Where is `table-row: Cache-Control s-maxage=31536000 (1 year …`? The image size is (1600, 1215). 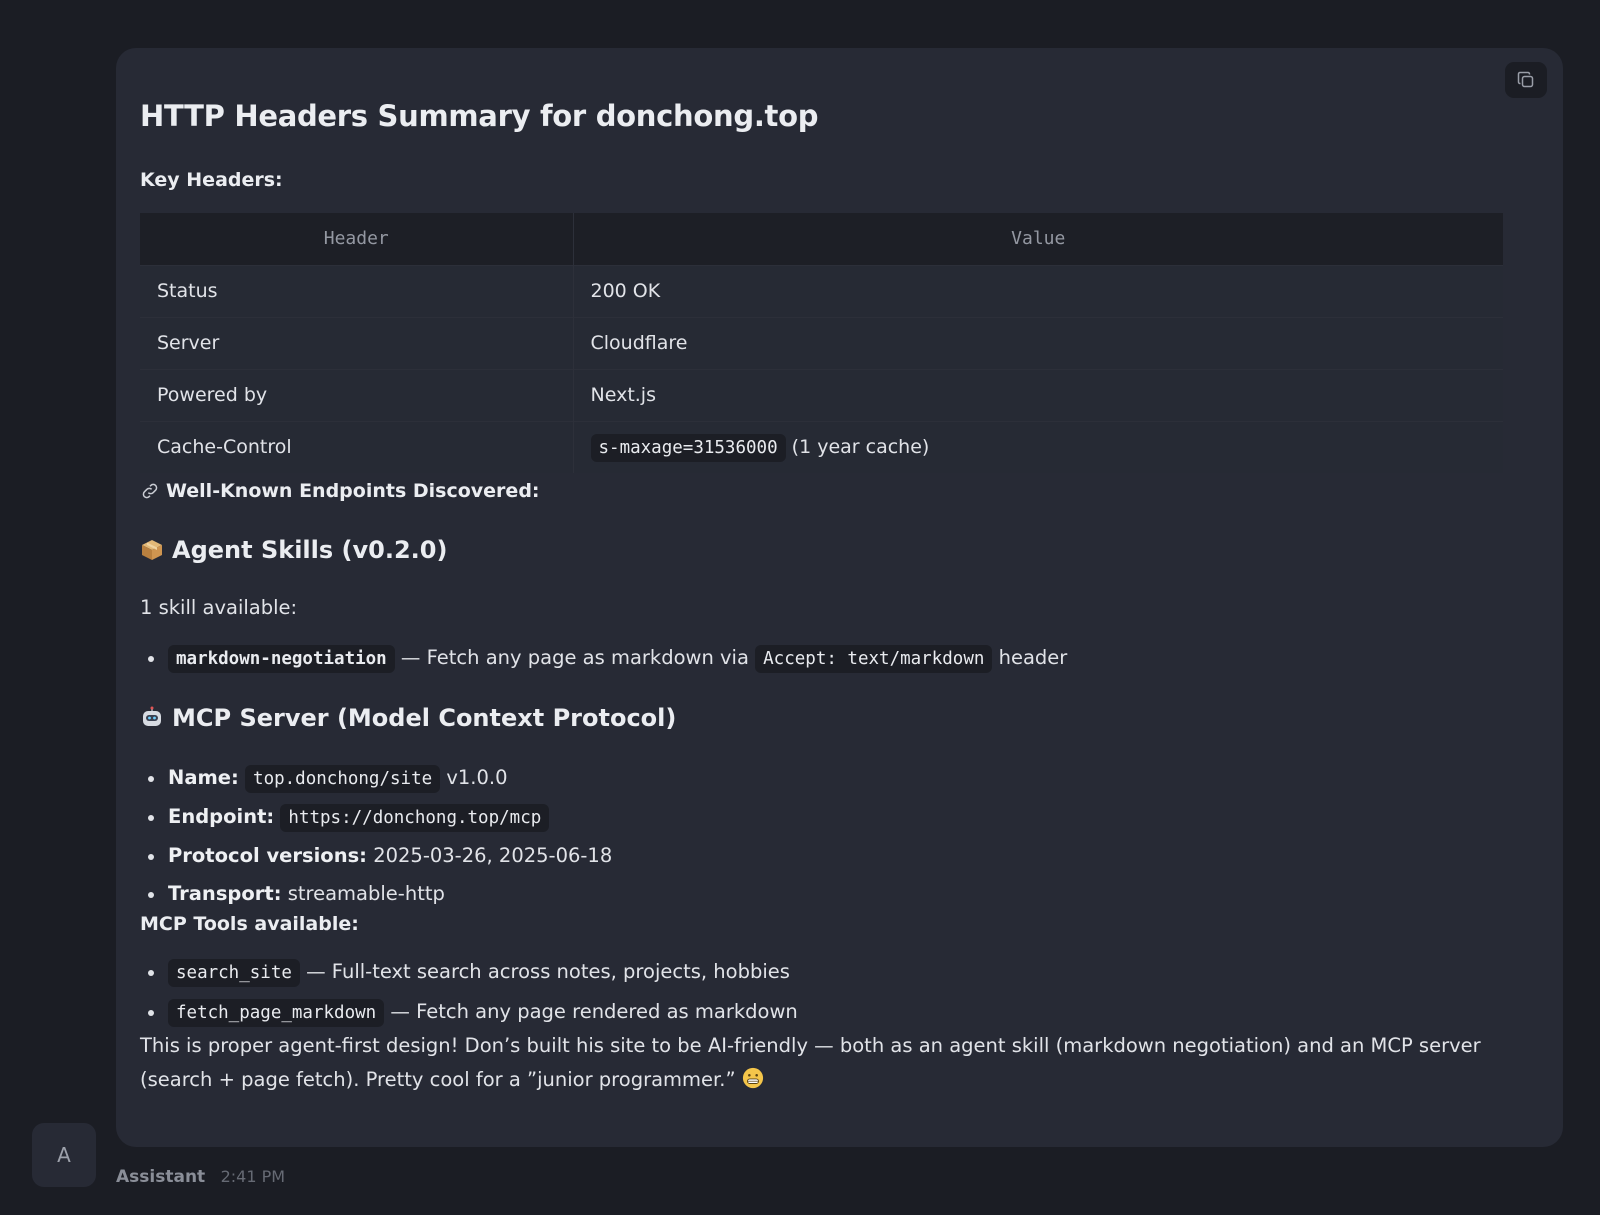 table-row: Cache-Control s-maxage=31536000 (1 year … is located at coordinates (821, 446).